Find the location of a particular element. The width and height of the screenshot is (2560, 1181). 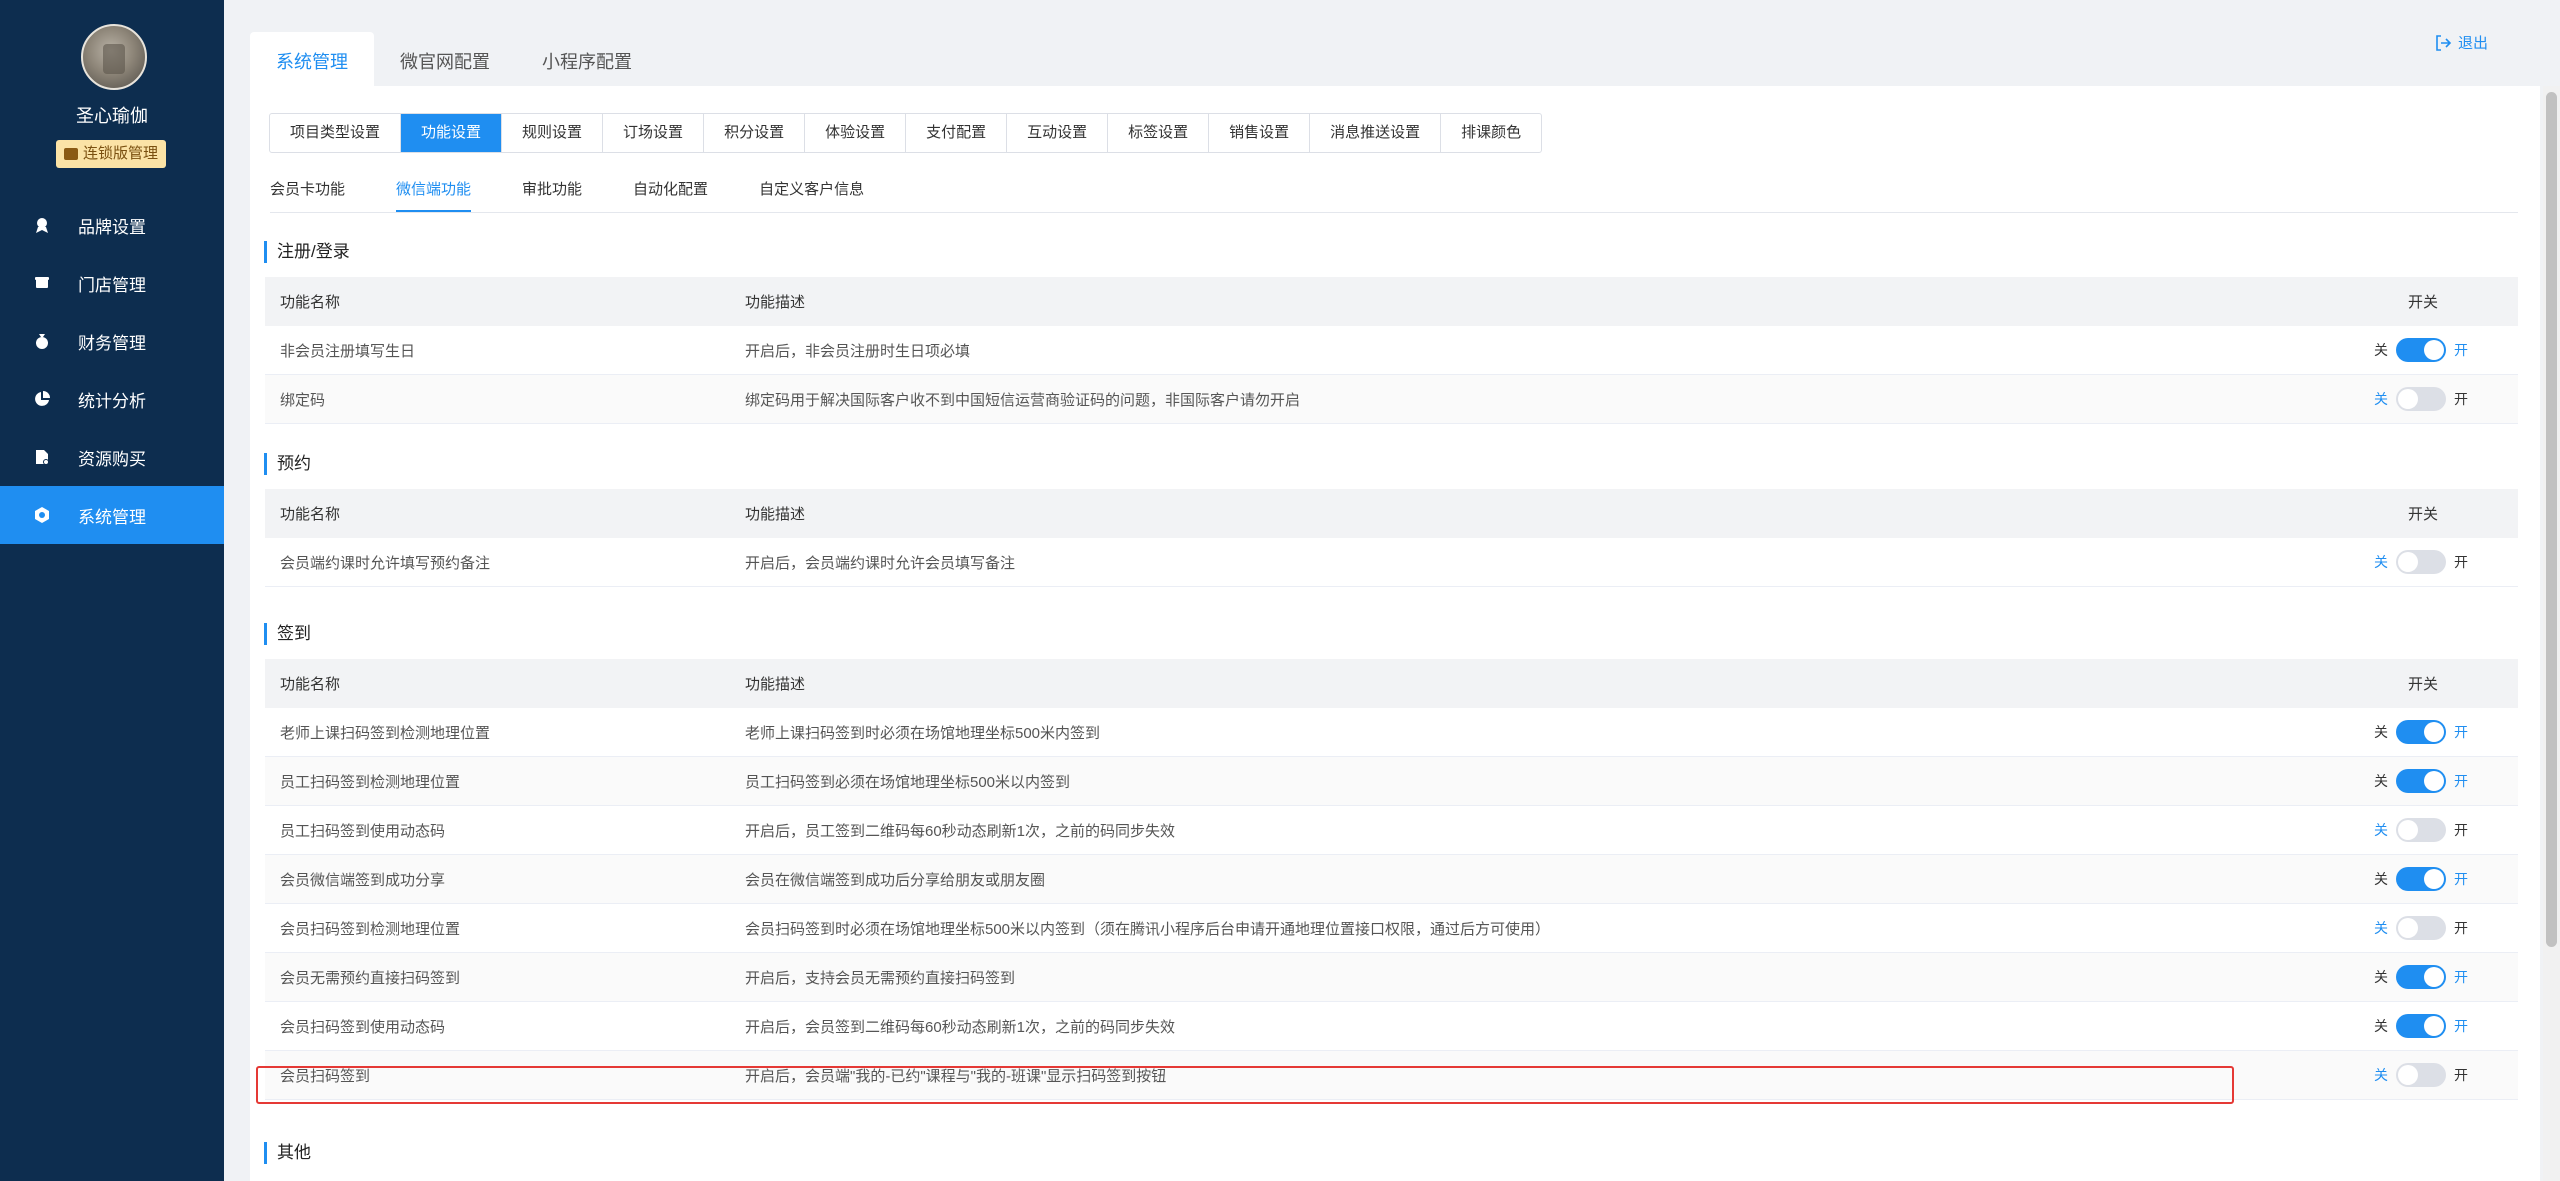

scrollbar-thumb is located at coordinates (2551, 519).